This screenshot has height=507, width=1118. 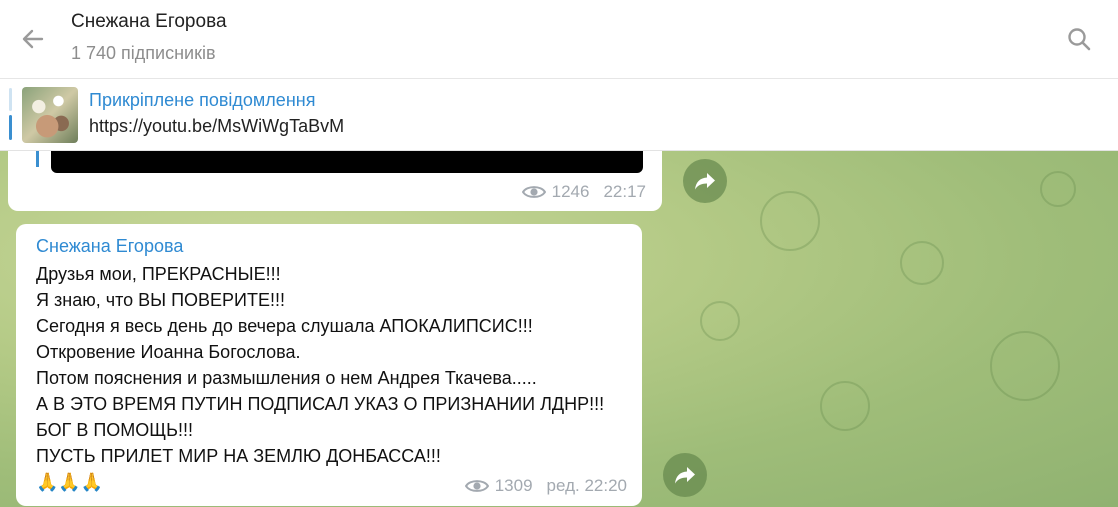 What do you see at coordinates (168, 352) in the screenshot?
I see `message-line: Откровение Иоанна Богослова.` at bounding box center [168, 352].